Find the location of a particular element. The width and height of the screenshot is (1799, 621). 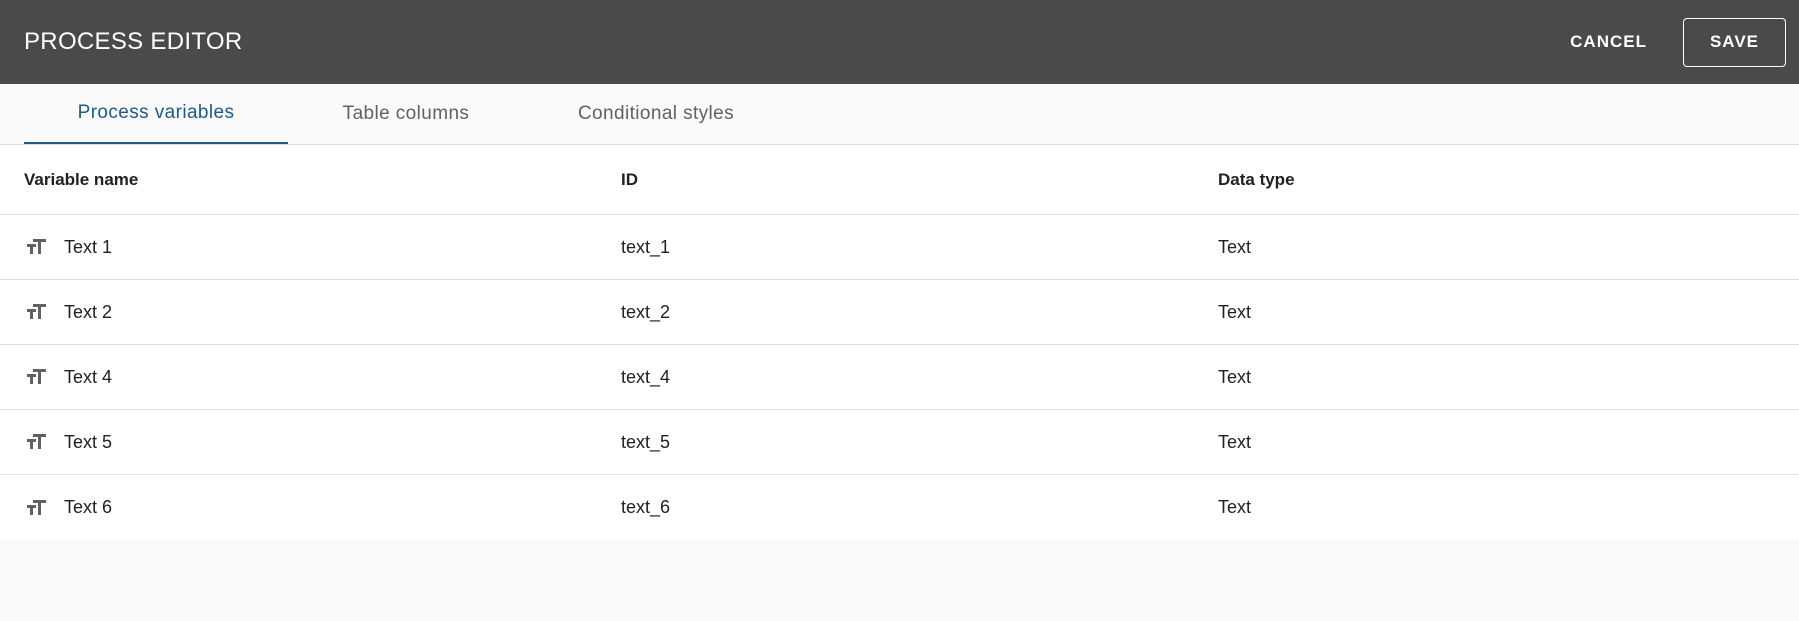

cancel-button: CANCEL is located at coordinates (1608, 42).